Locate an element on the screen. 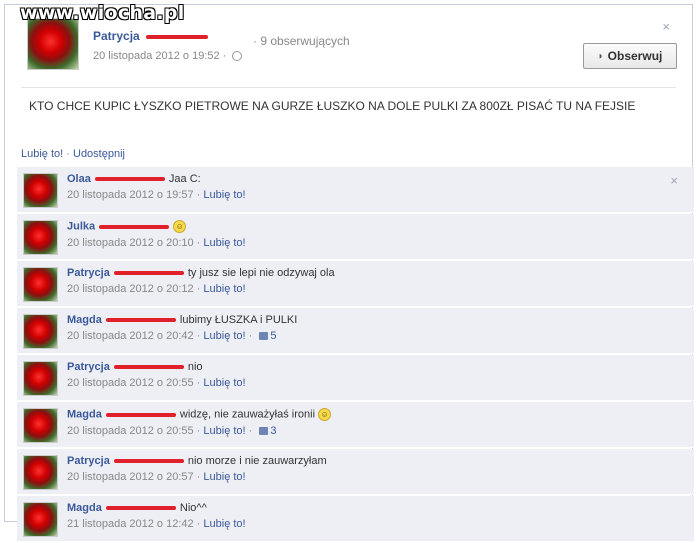  comment-text: Nio^^ is located at coordinates (193, 508).